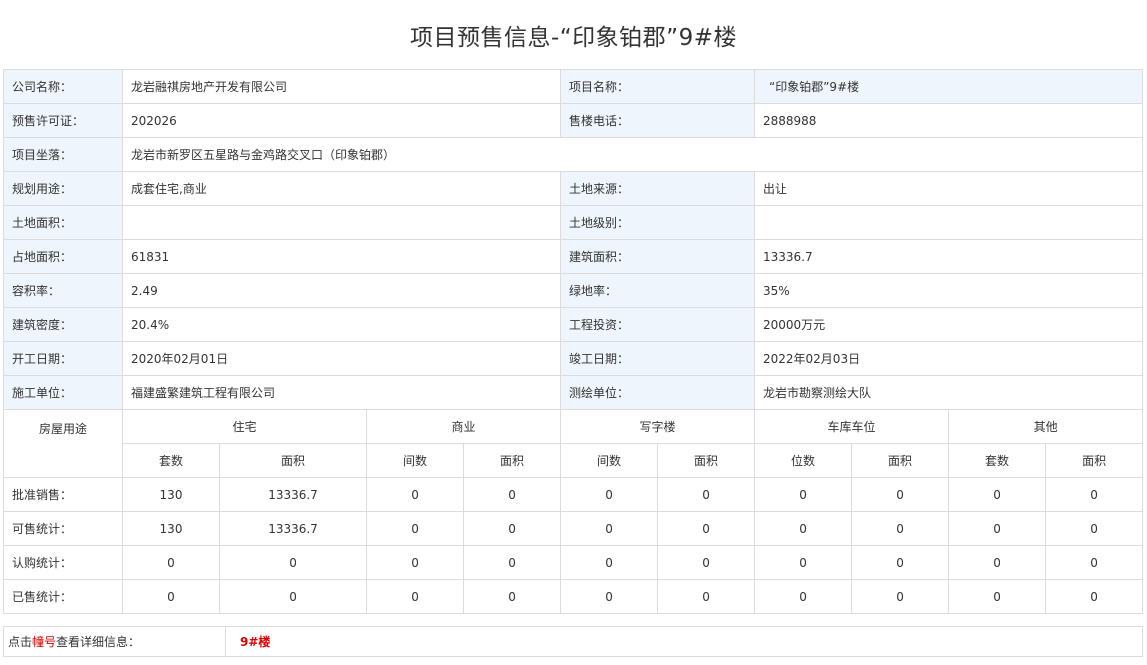  What do you see at coordinates (657, 86) in the screenshot?
I see `project-label: 项目名称：` at bounding box center [657, 86].